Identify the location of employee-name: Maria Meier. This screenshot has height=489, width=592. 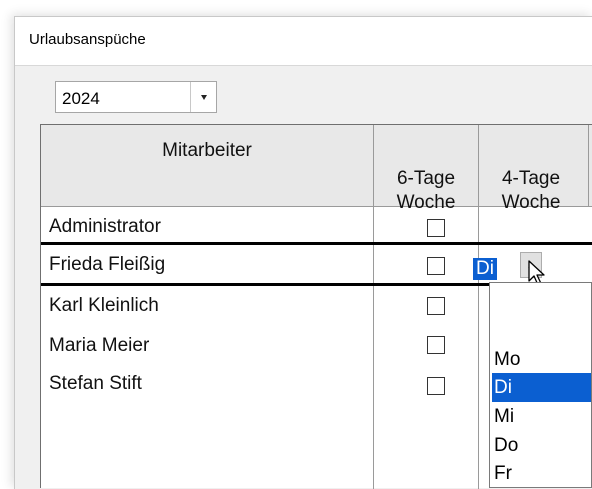
(99, 345).